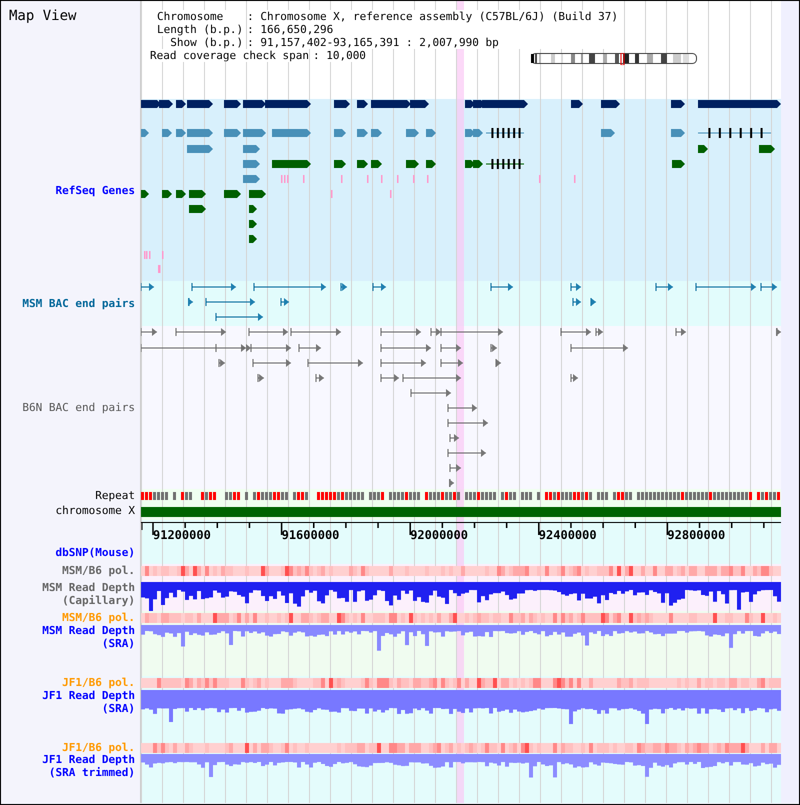 This screenshot has width=800, height=805. I want to click on track-label: JF1 Read Depth (SRA), so click(88, 702).